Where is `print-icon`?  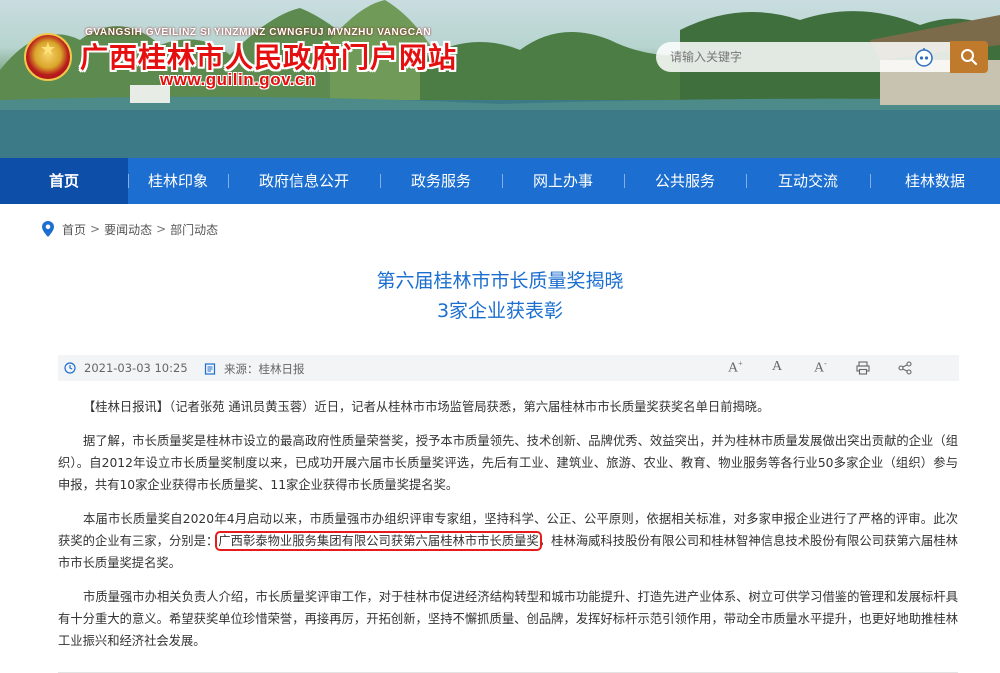
print-icon is located at coordinates (863, 368).